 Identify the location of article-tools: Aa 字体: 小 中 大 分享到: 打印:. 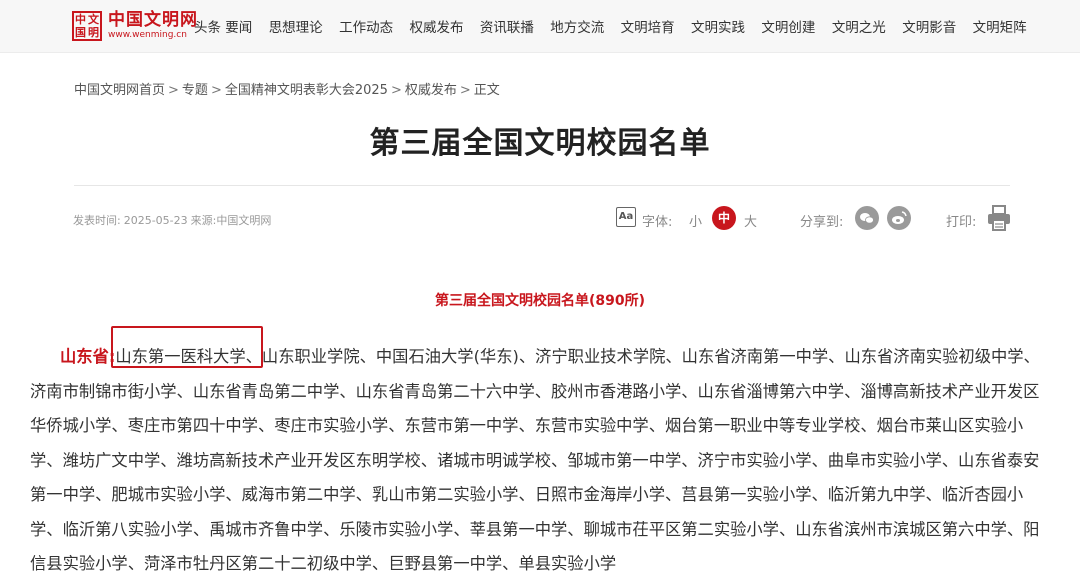
(540, 220).